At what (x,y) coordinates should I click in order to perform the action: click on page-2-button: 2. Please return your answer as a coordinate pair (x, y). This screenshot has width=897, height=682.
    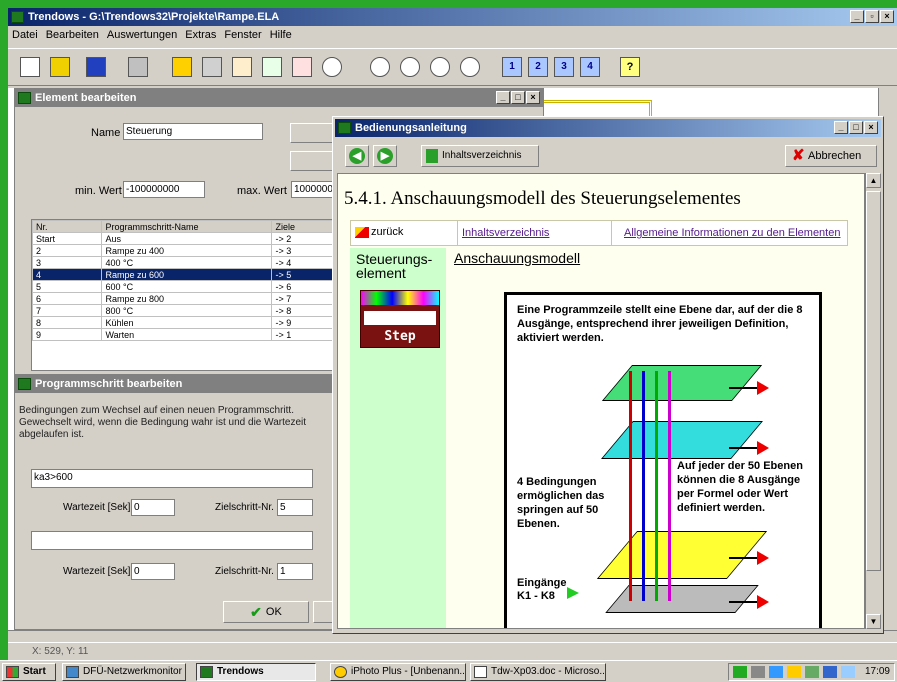
    Looking at the image, I should click on (538, 67).